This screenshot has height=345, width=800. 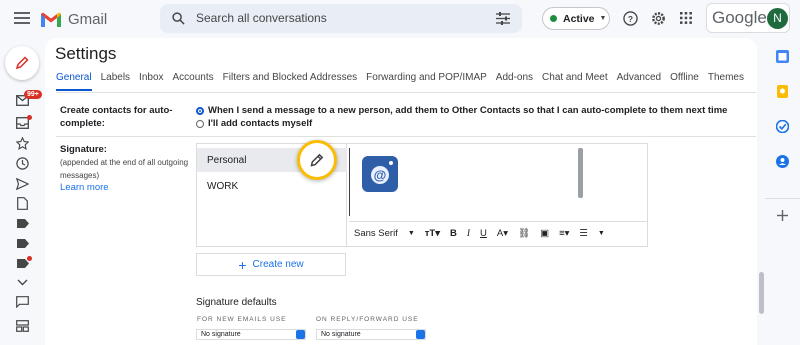 I want to click on tab-chat-meet: Chat and Meet, so click(x=575, y=81).